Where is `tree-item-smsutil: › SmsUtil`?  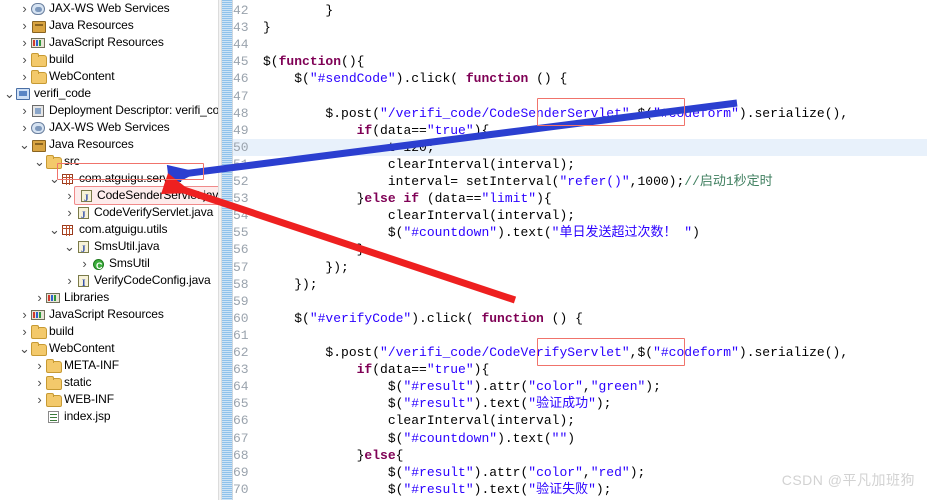 tree-item-smsutil: › SmsUtil is located at coordinates (109, 265).